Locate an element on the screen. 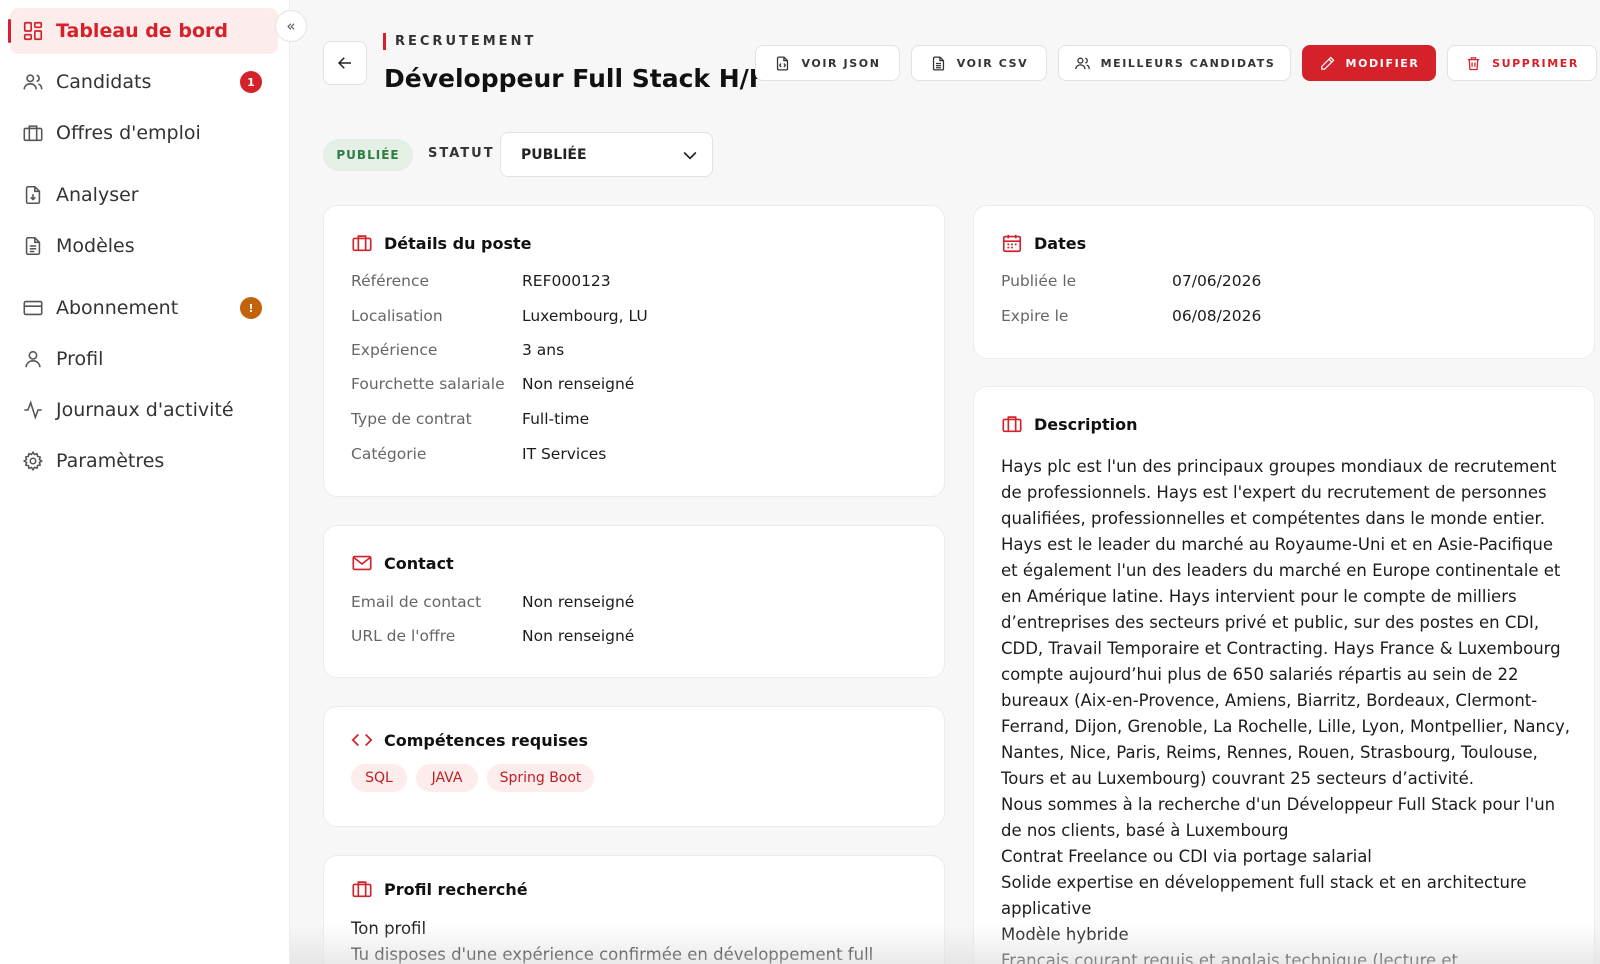 The height and width of the screenshot is (964, 1600). detail-key: Fourchette salariale is located at coordinates (428, 384).